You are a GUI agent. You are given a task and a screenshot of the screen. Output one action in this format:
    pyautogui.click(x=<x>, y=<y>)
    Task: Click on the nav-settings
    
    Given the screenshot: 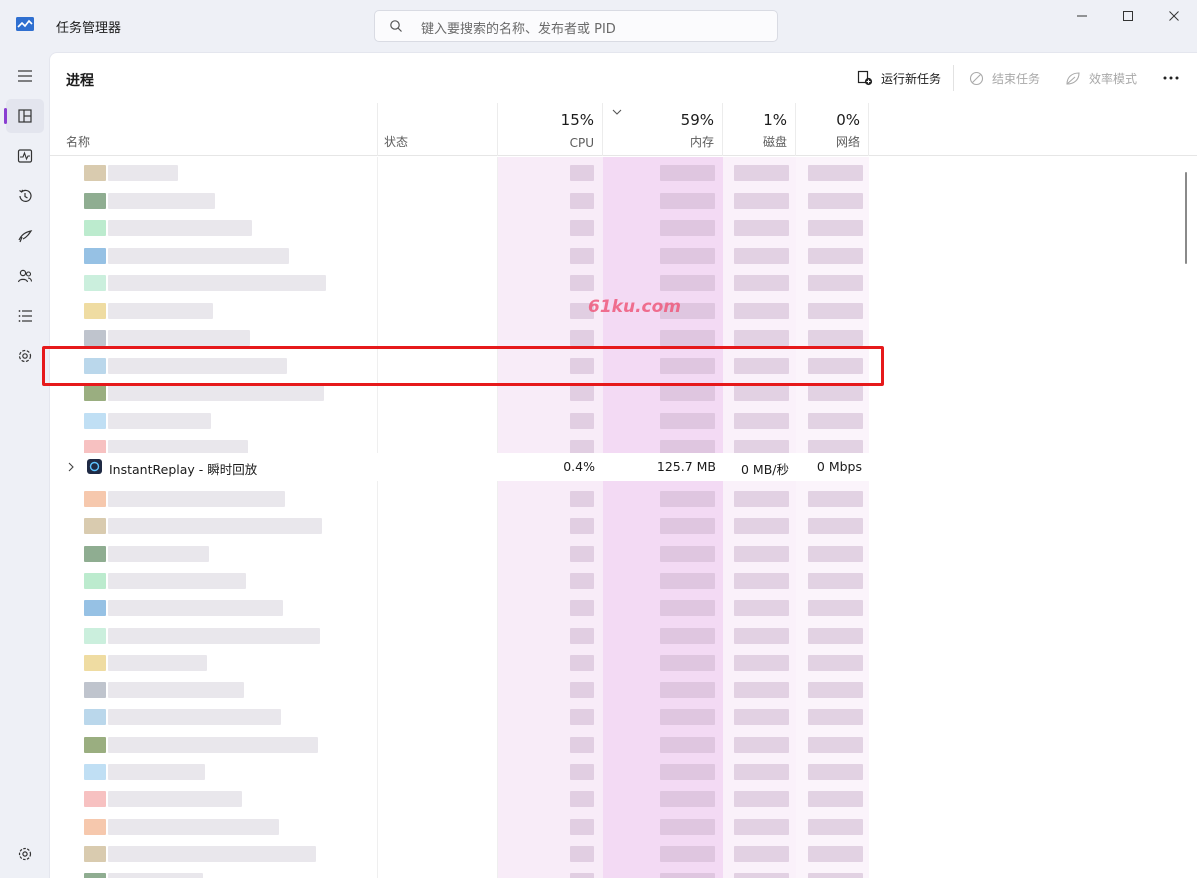 What is the action you would take?
    pyautogui.click(x=25, y=854)
    